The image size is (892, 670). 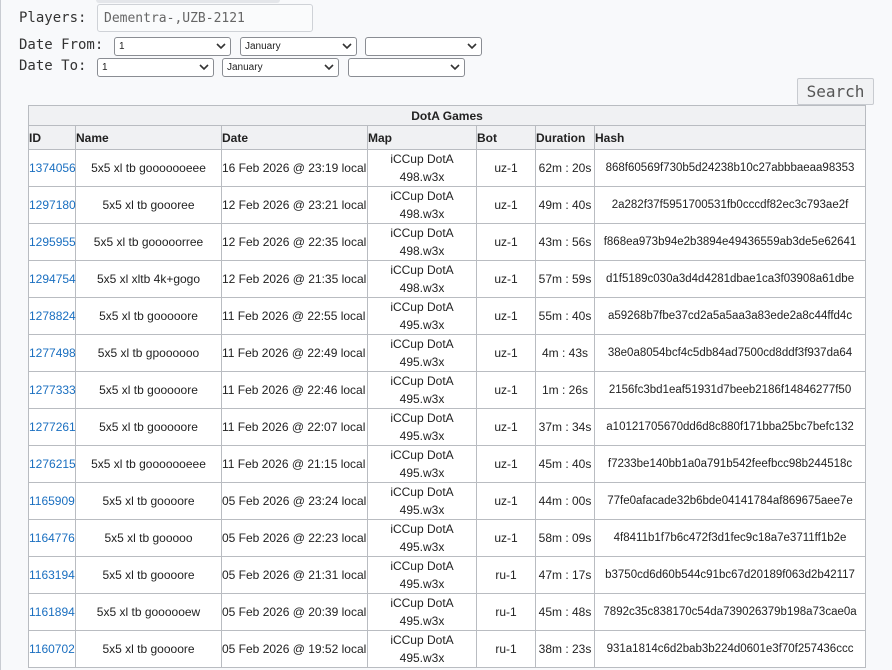 What do you see at coordinates (52, 316) in the screenshot?
I see `game-id-link: 1278824` at bounding box center [52, 316].